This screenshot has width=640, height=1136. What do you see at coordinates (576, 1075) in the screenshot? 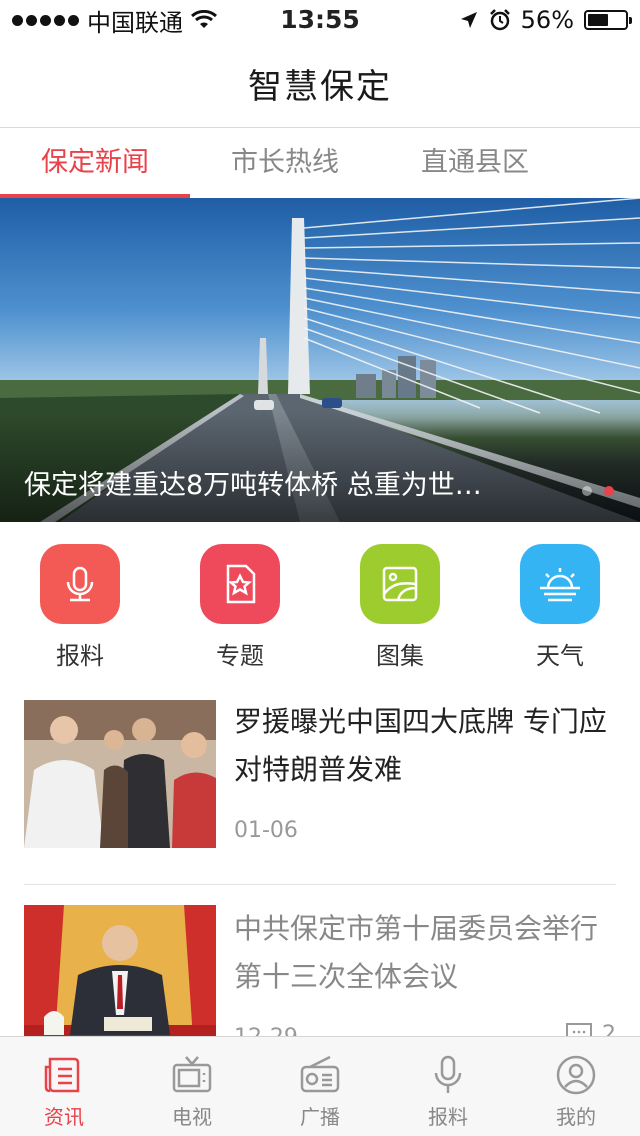
I see `user-icon` at bounding box center [576, 1075].